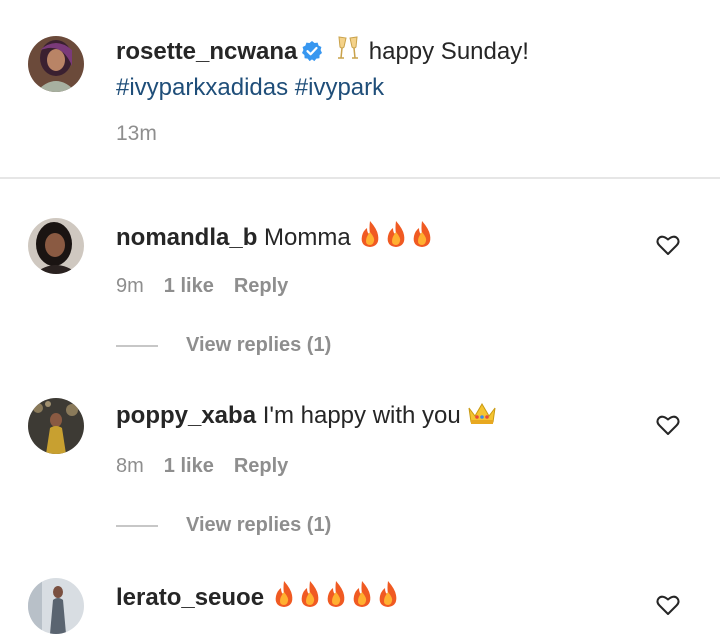  What do you see at coordinates (130, 466) in the screenshot?
I see `comment-timestamp: 8m` at bounding box center [130, 466].